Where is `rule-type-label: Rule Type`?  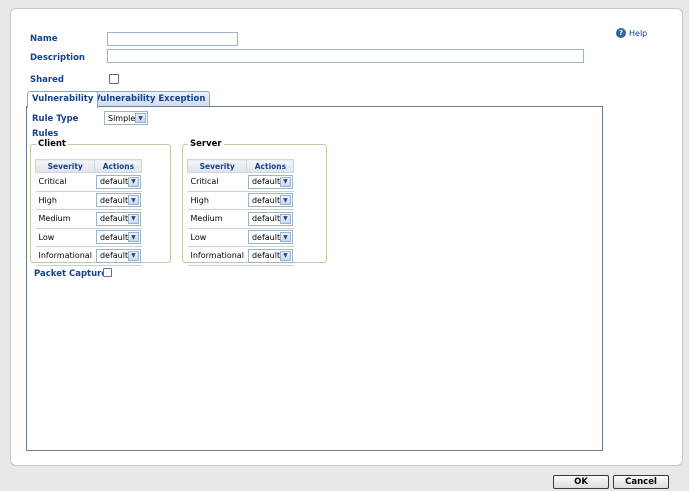
rule-type-label: Rule Type is located at coordinates (55, 119).